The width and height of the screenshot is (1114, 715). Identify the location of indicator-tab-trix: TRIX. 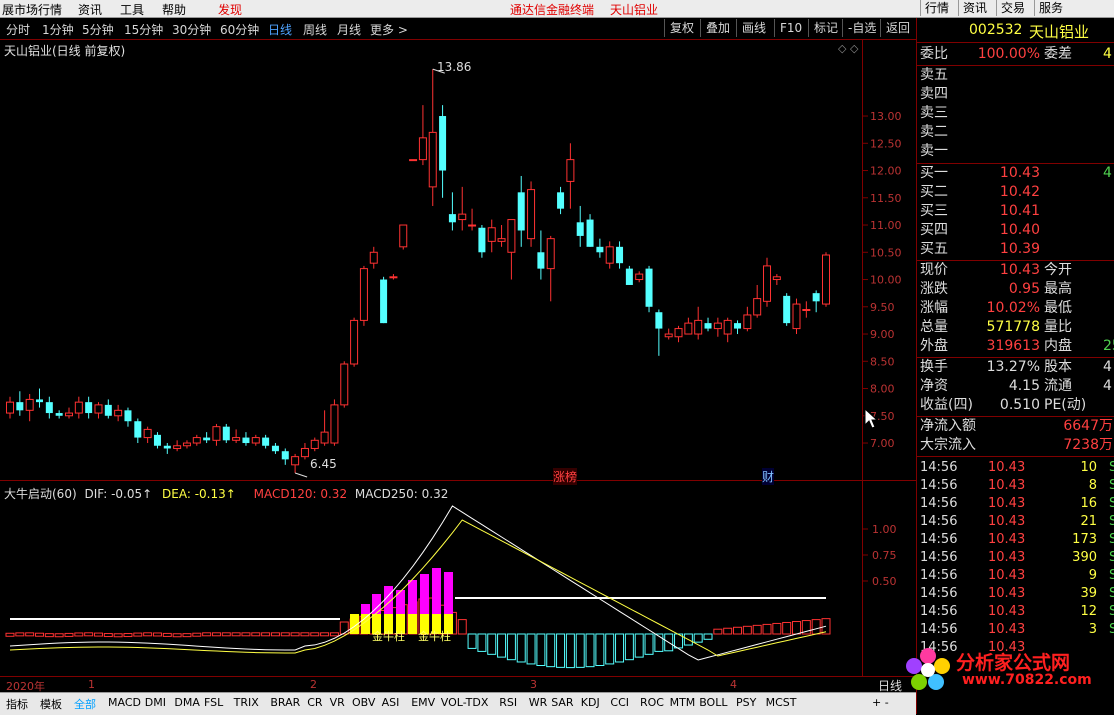
(246, 702).